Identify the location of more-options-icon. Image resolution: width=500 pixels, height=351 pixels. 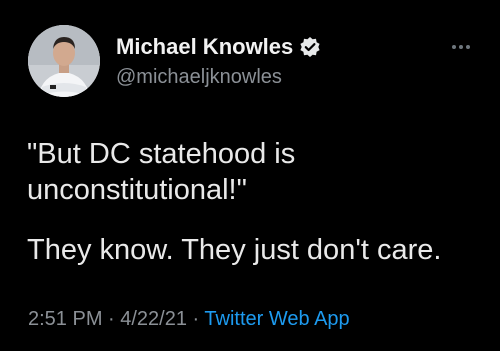
(461, 47).